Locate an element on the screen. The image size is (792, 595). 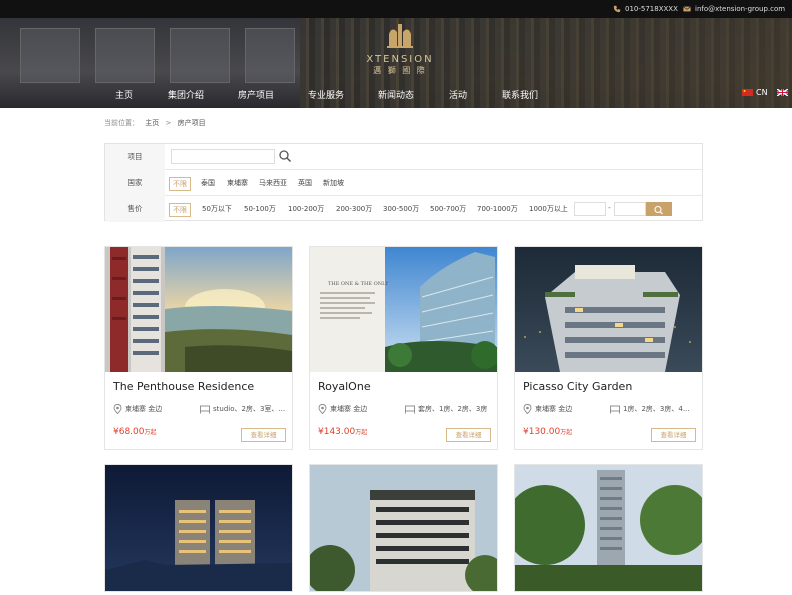
rooms-text: 套房、1房、2房、3房 is located at coordinates (453, 409).